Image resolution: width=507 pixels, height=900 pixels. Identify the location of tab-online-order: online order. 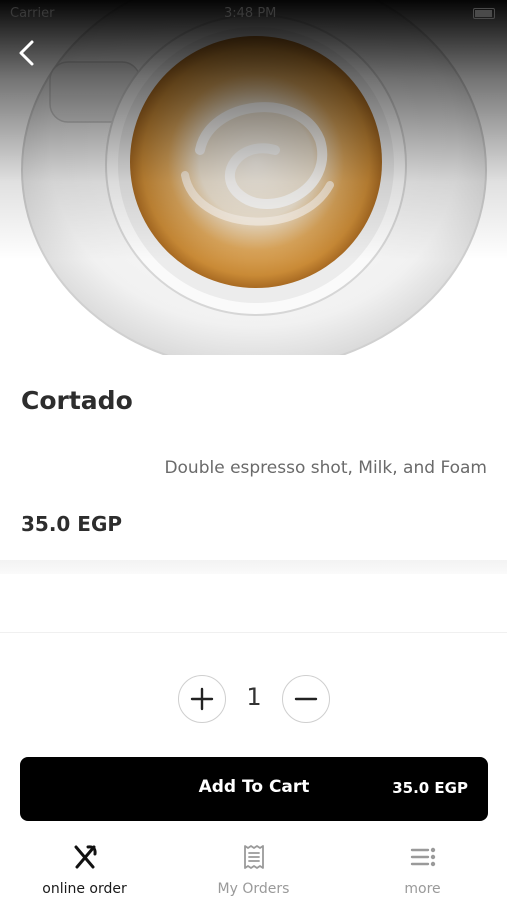
(84, 867).